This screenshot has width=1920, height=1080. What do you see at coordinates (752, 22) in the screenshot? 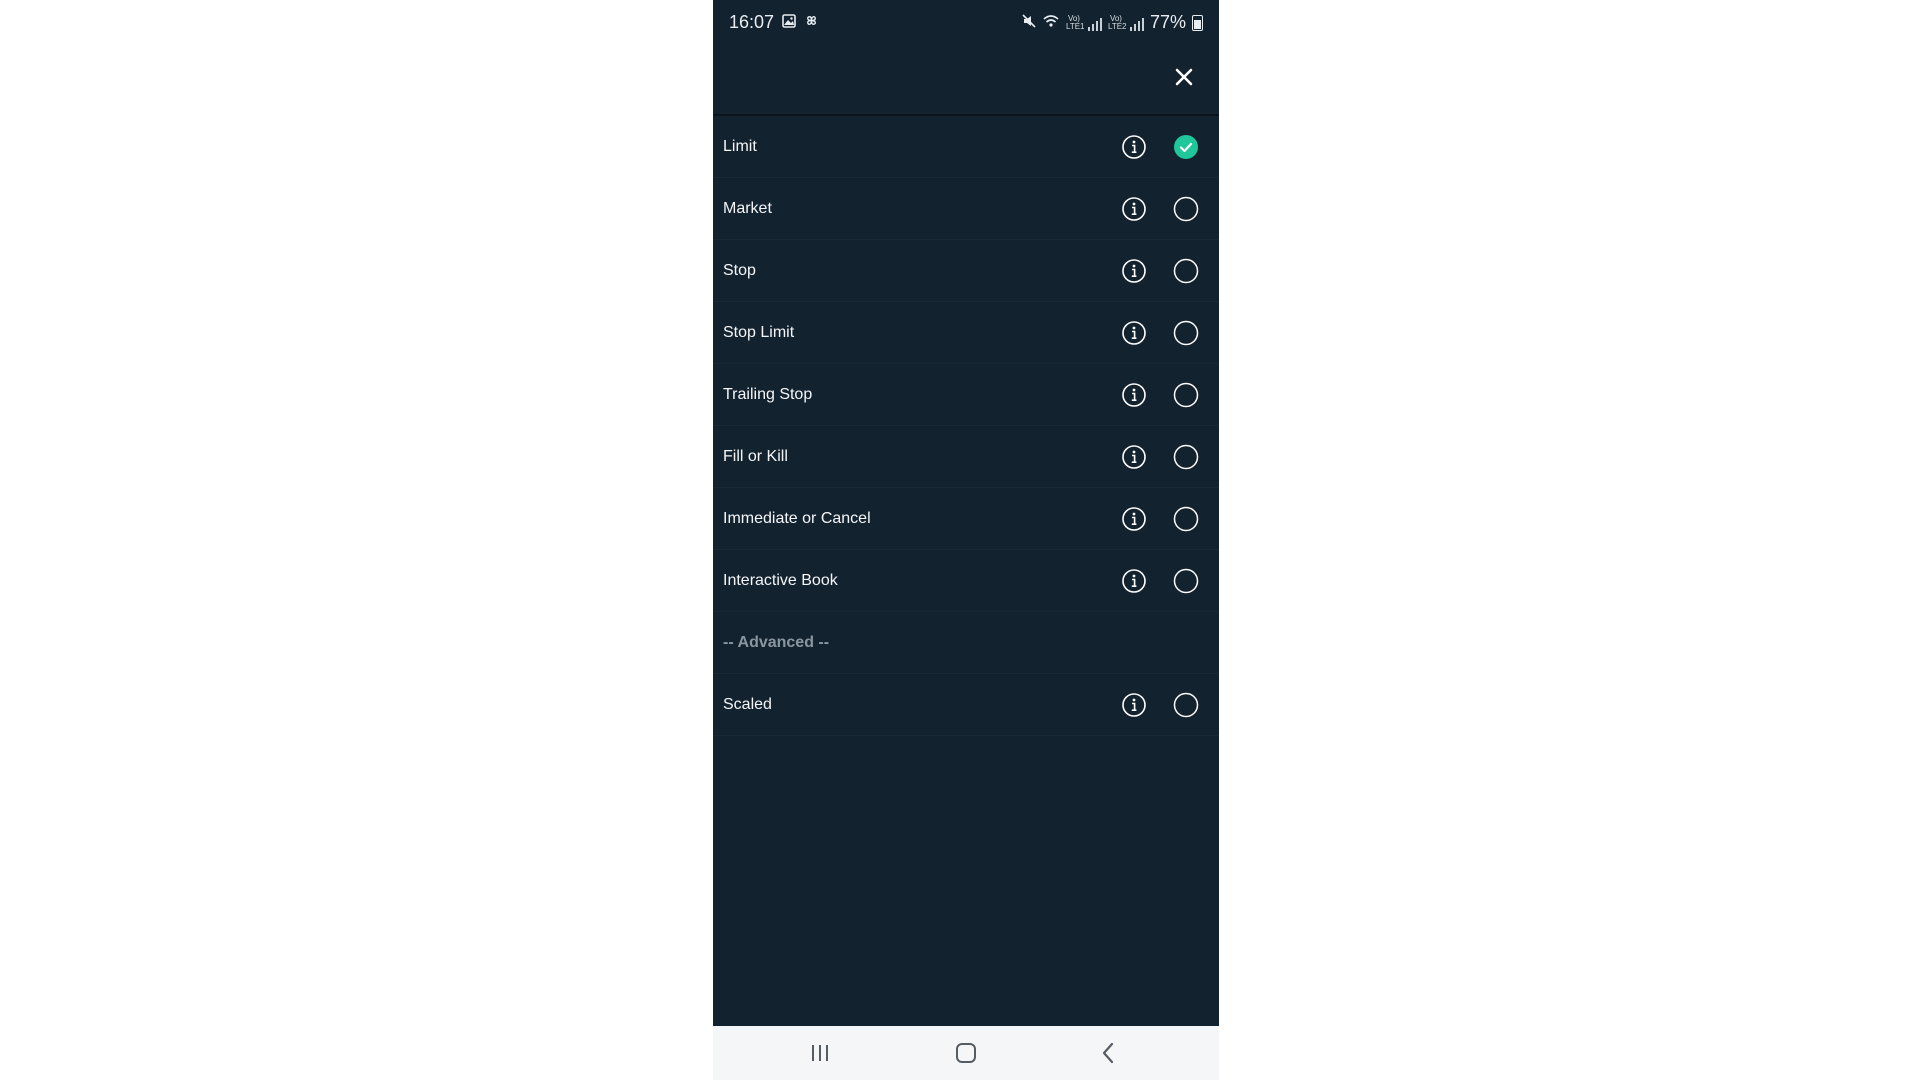
I see `status-time: 16:07` at bounding box center [752, 22].